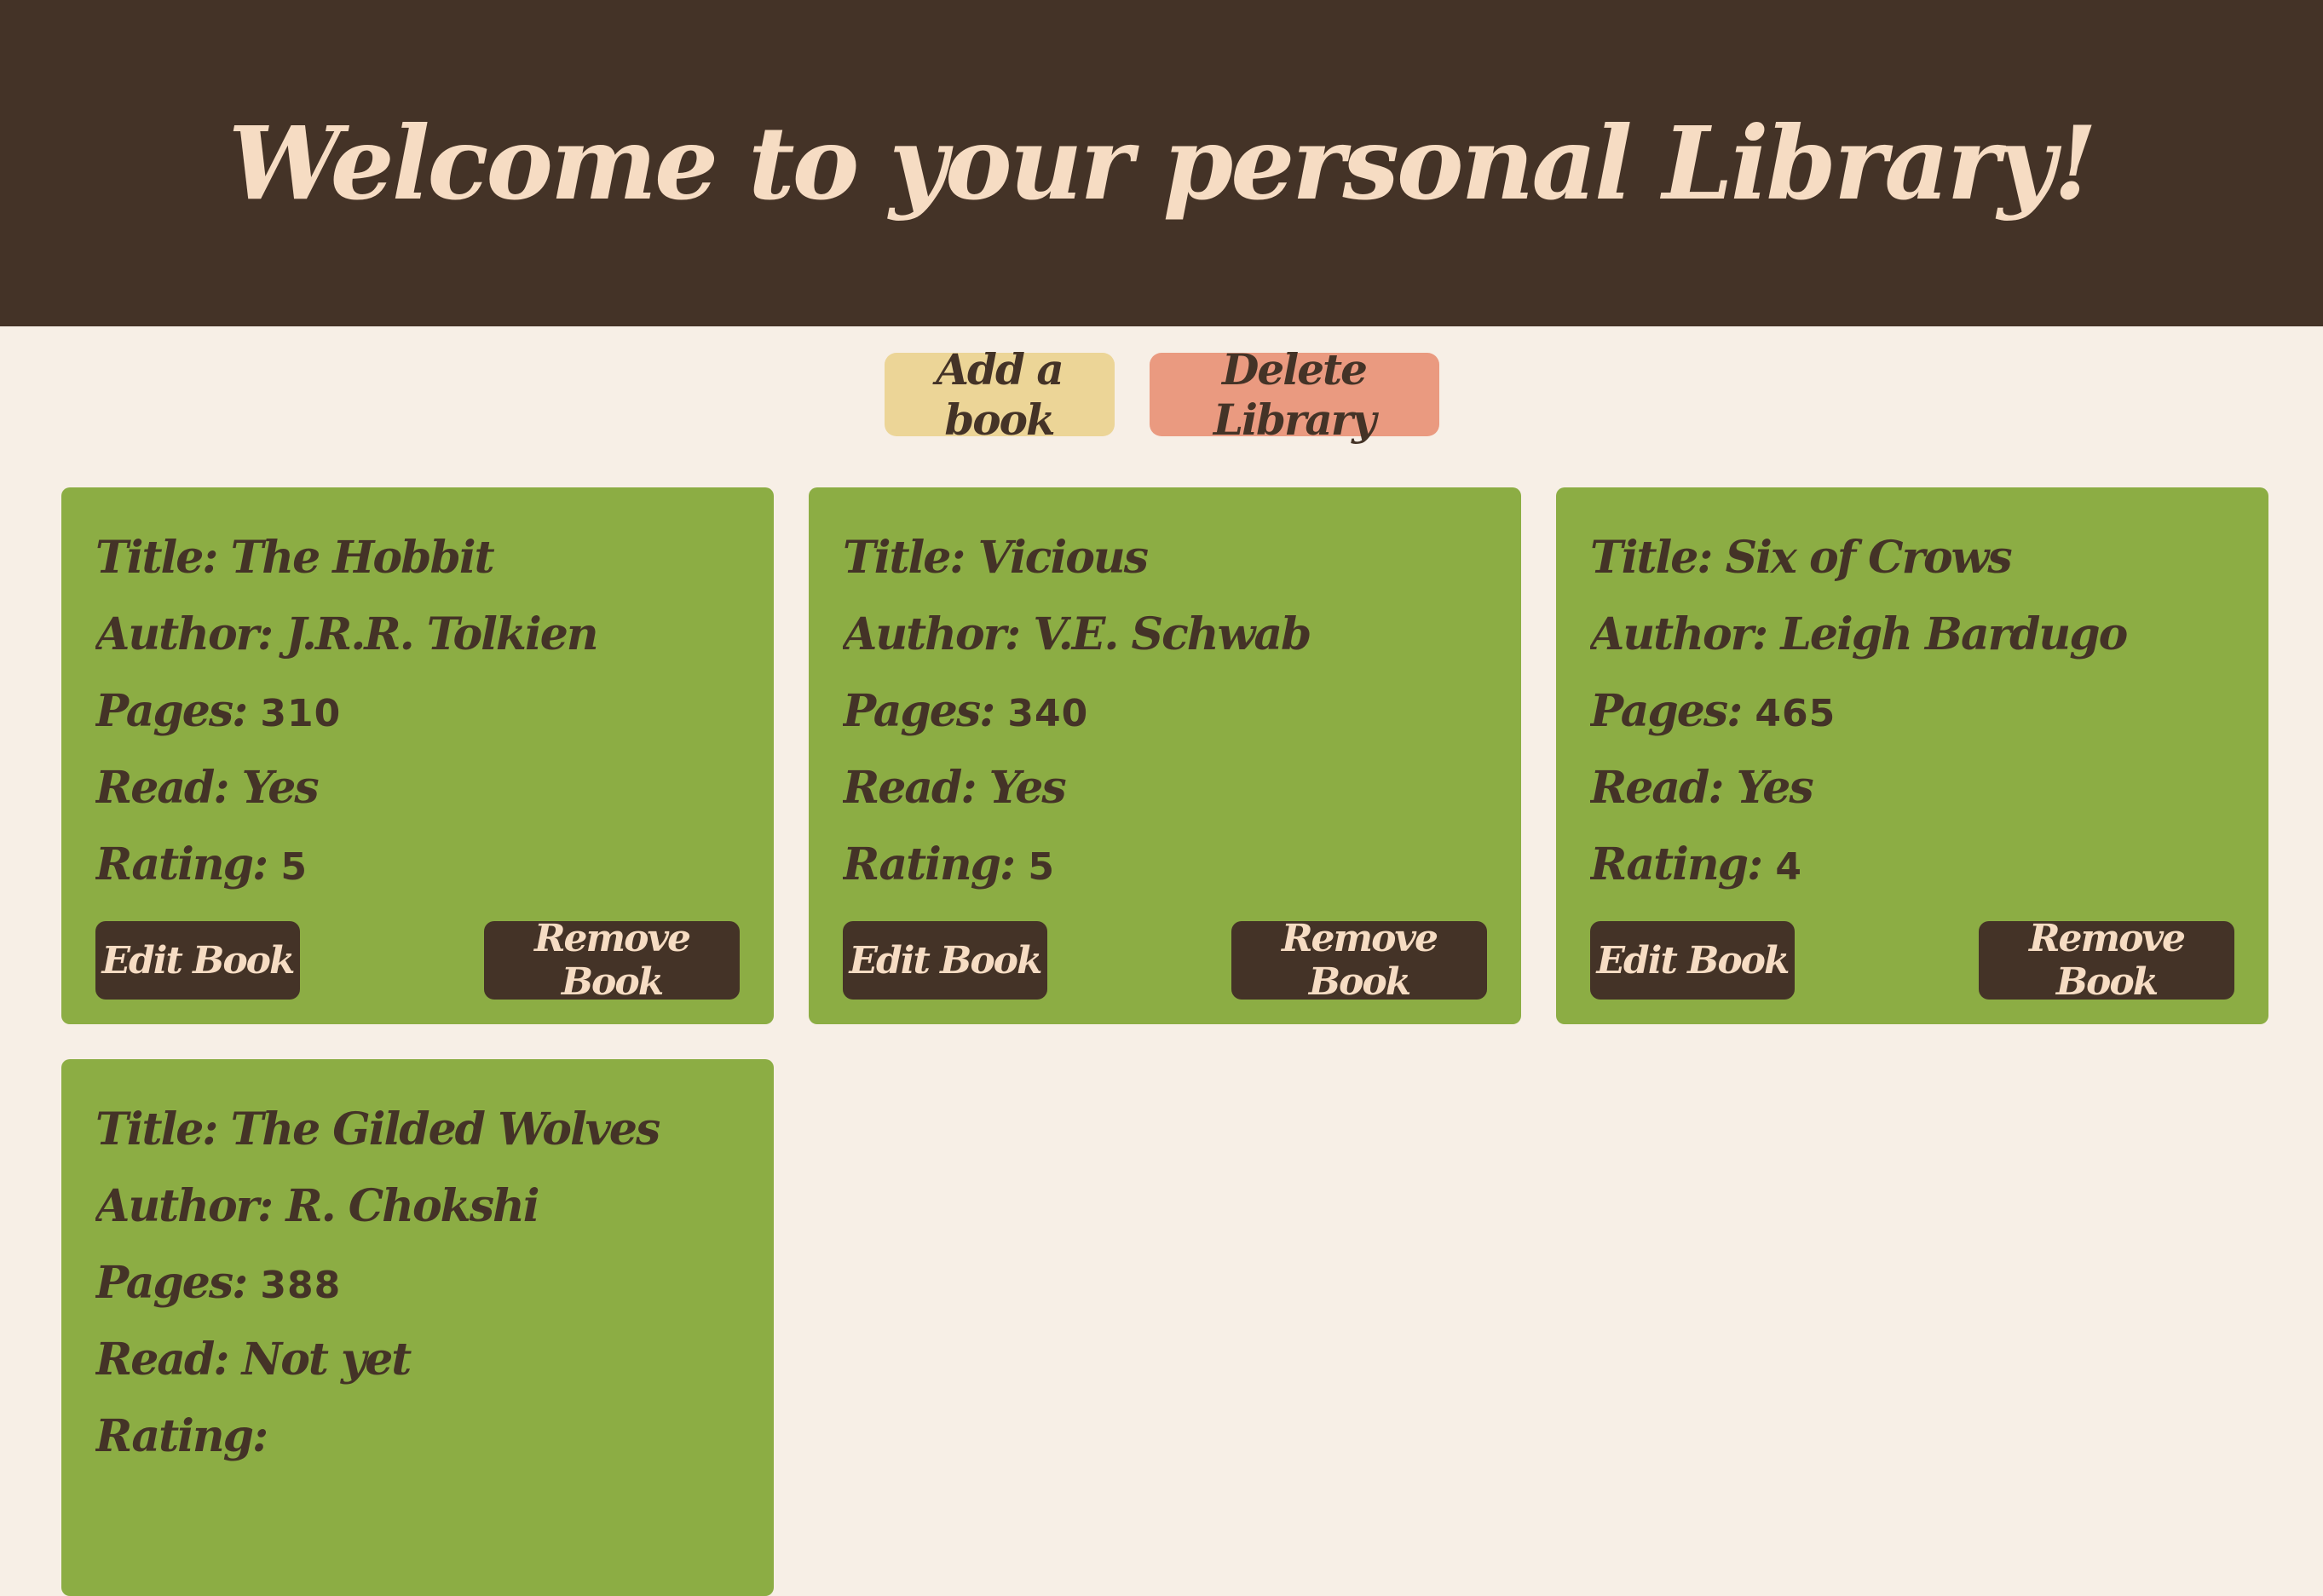 Image resolution: width=2323 pixels, height=1596 pixels. I want to click on book-title: Title: Six of Crows, so click(1912, 558).